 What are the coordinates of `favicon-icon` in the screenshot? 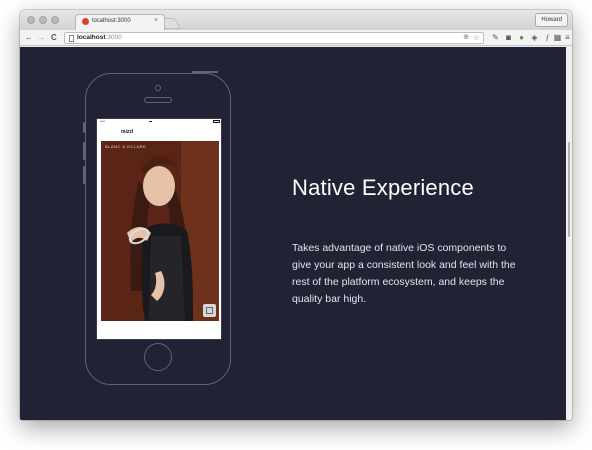 It's located at (85, 21).